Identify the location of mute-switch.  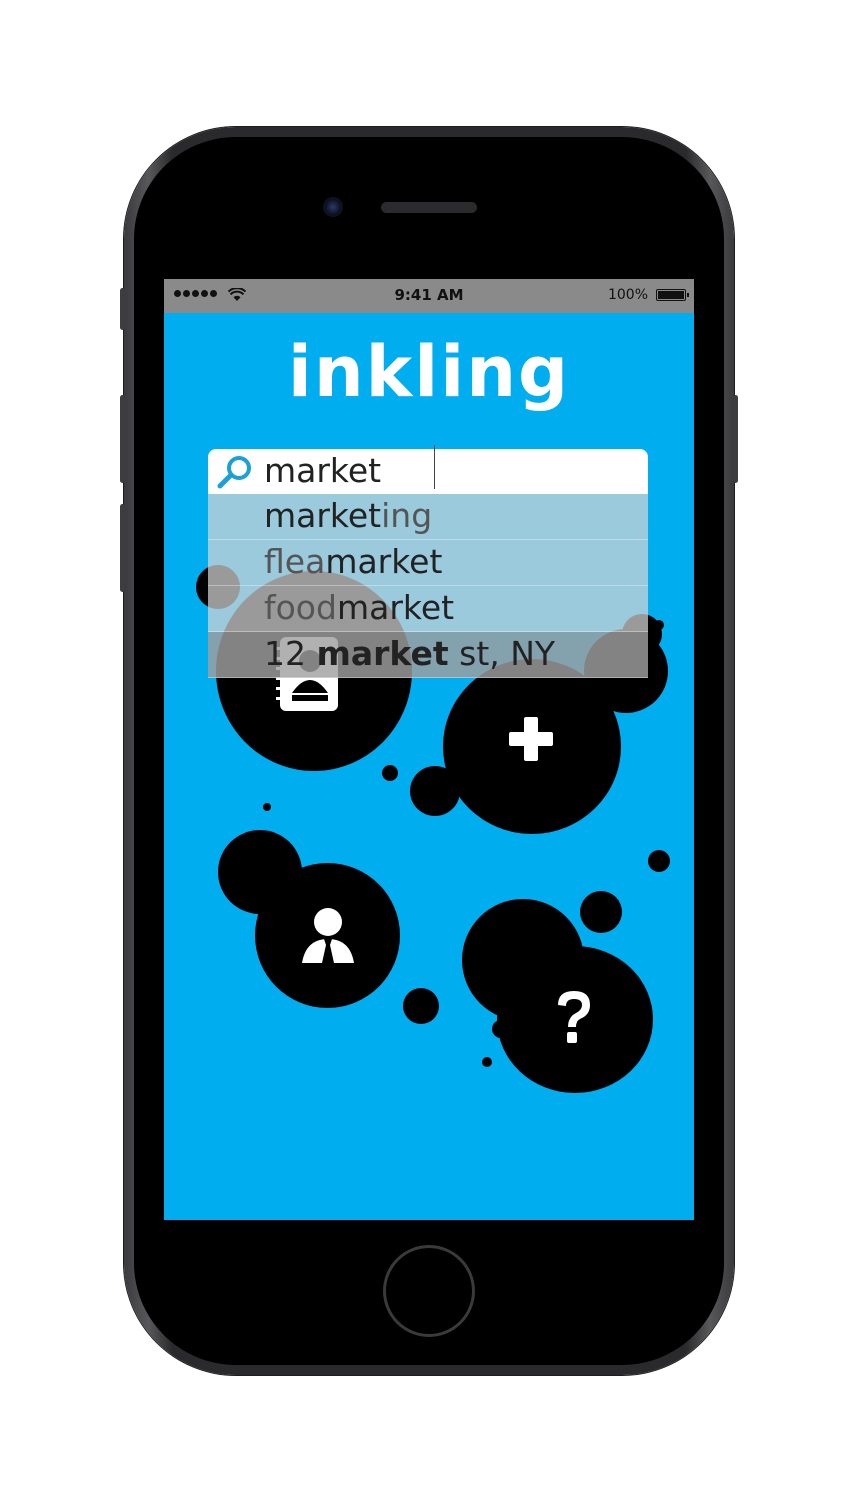
(122, 309).